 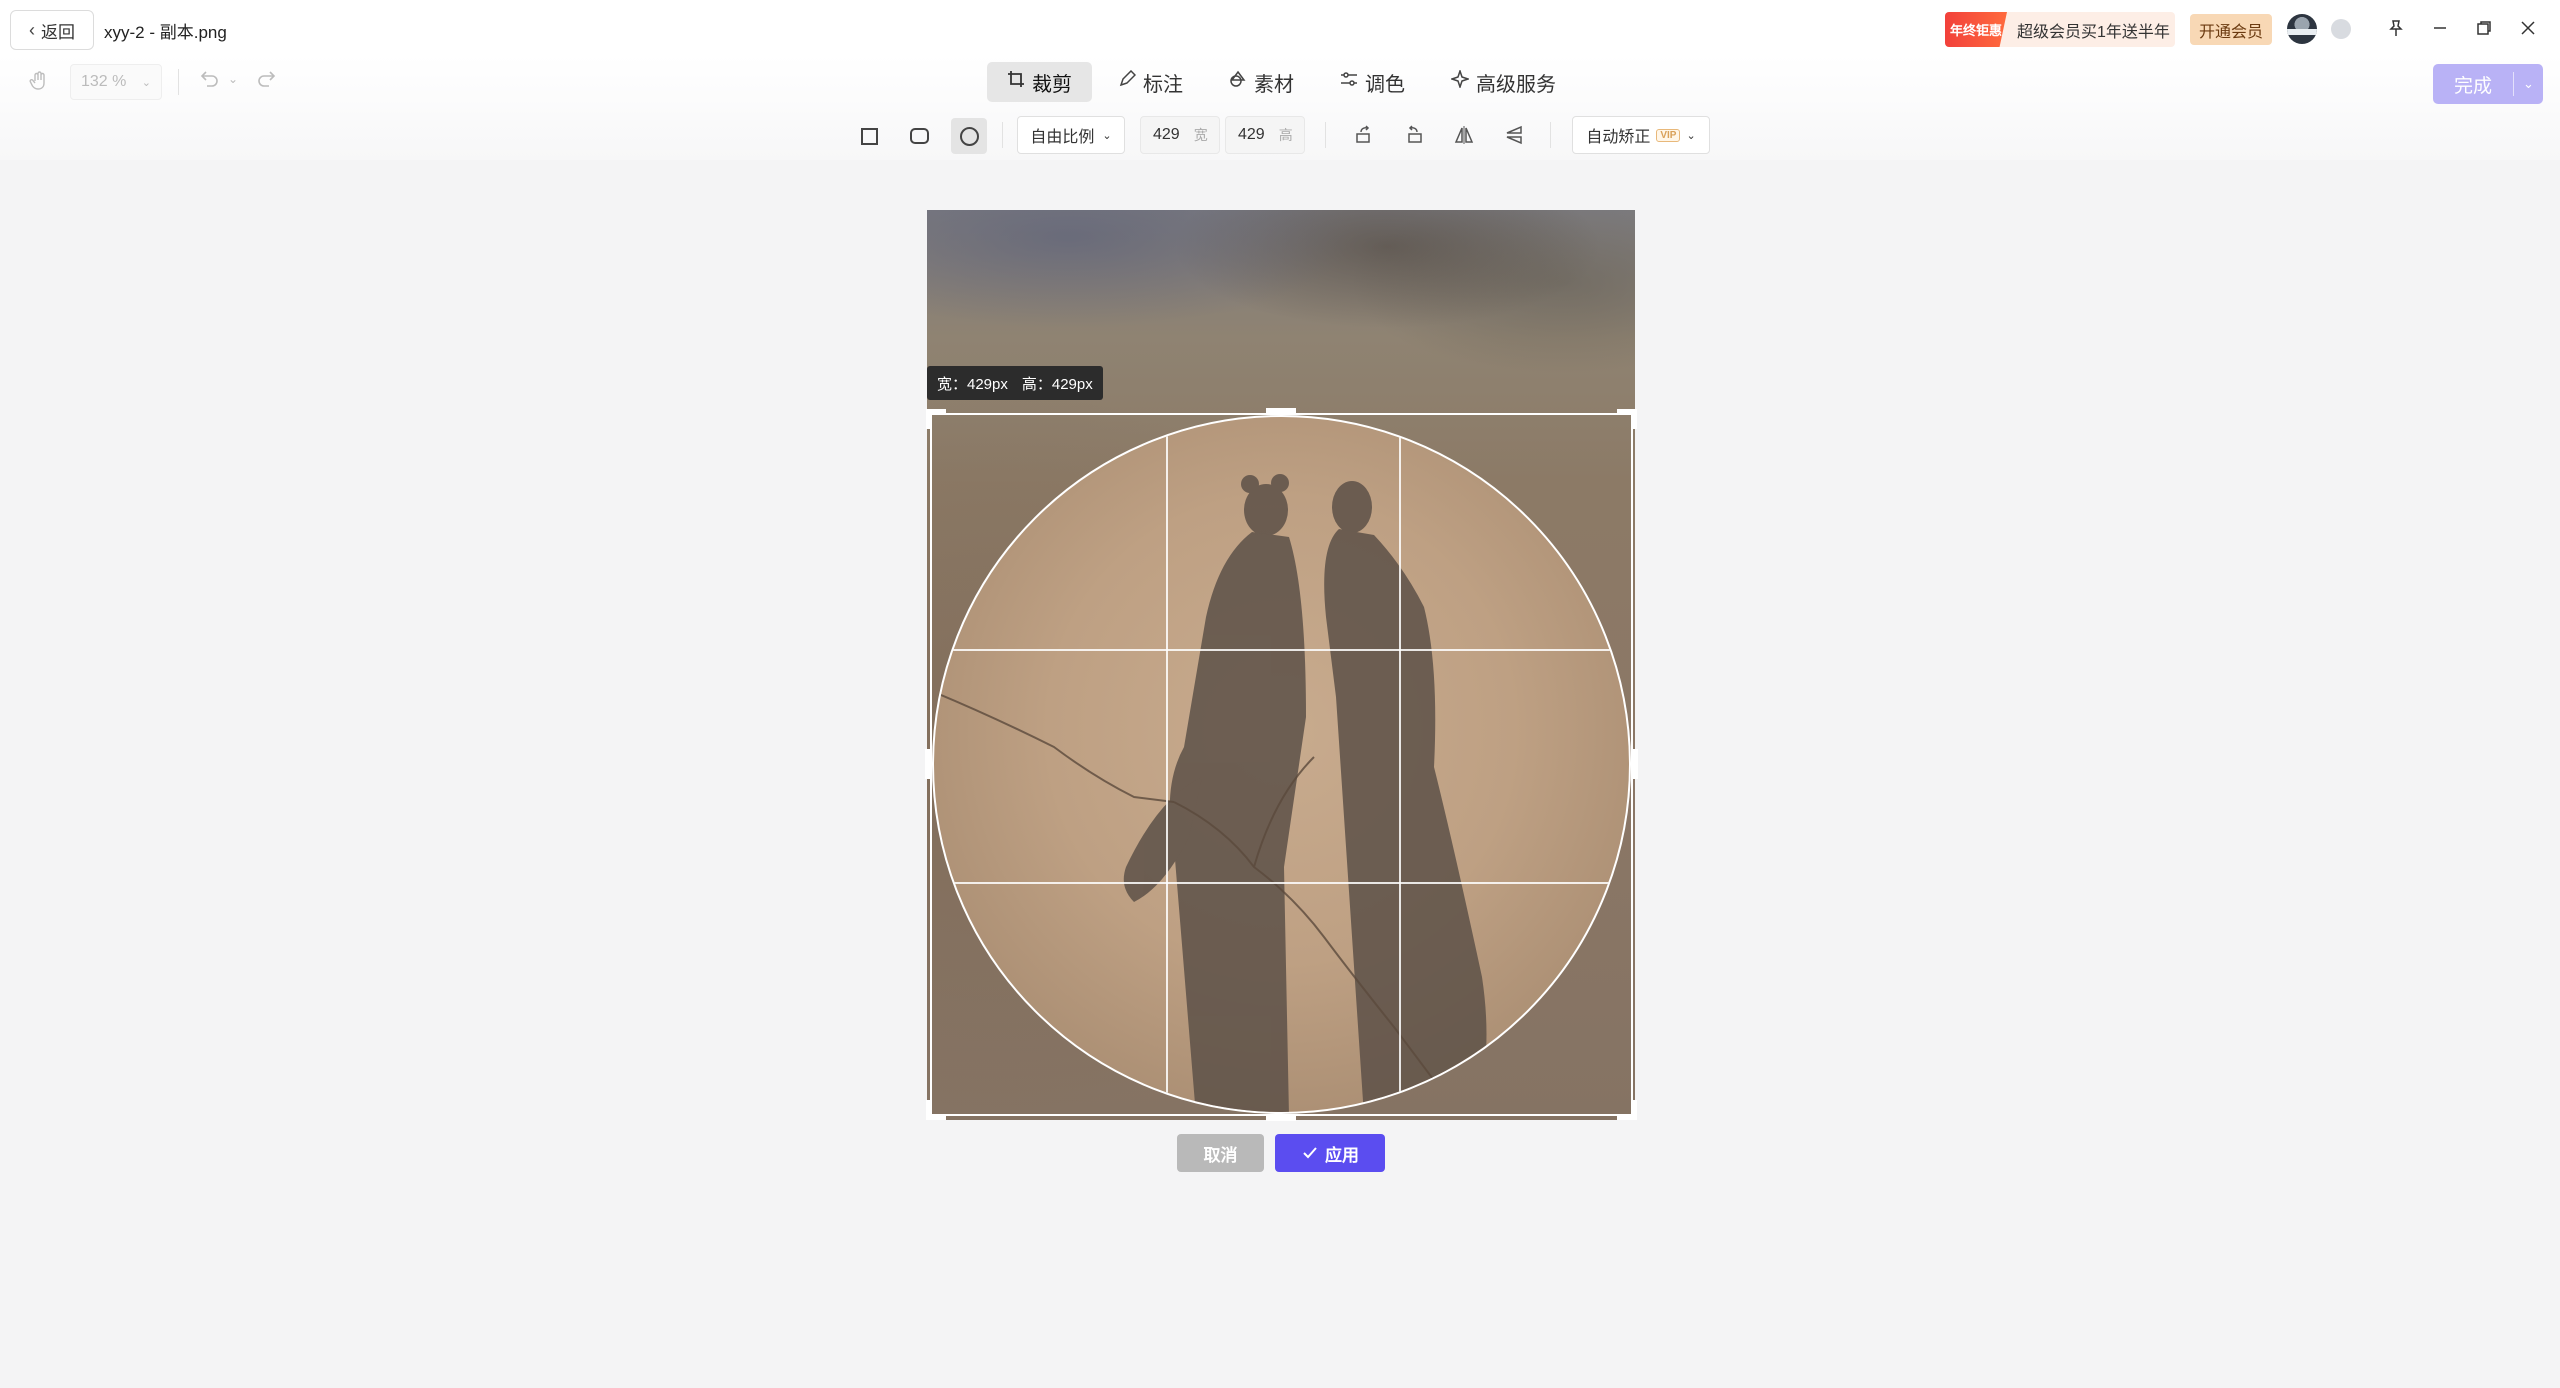 I want to click on flip-horizontal-icon, so click(x=1464, y=135).